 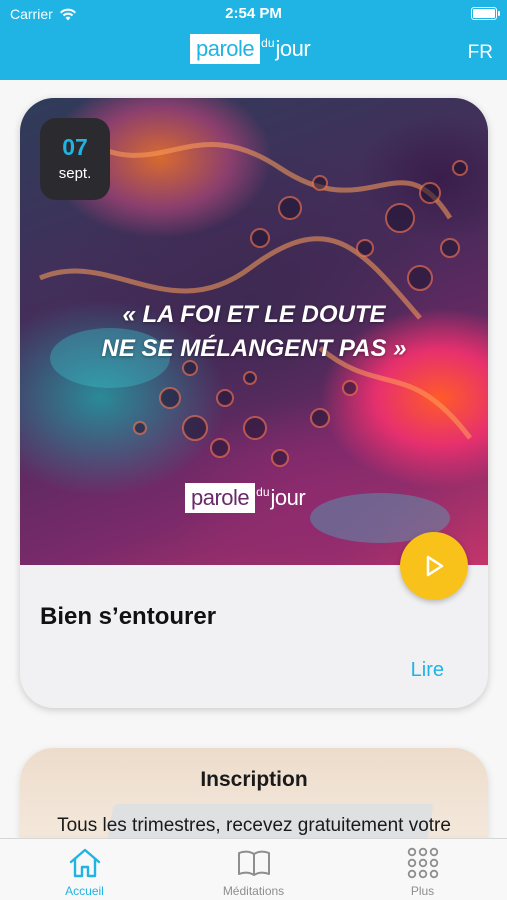 What do you see at coordinates (84, 891) in the screenshot?
I see `tab-home-label: Accueil` at bounding box center [84, 891].